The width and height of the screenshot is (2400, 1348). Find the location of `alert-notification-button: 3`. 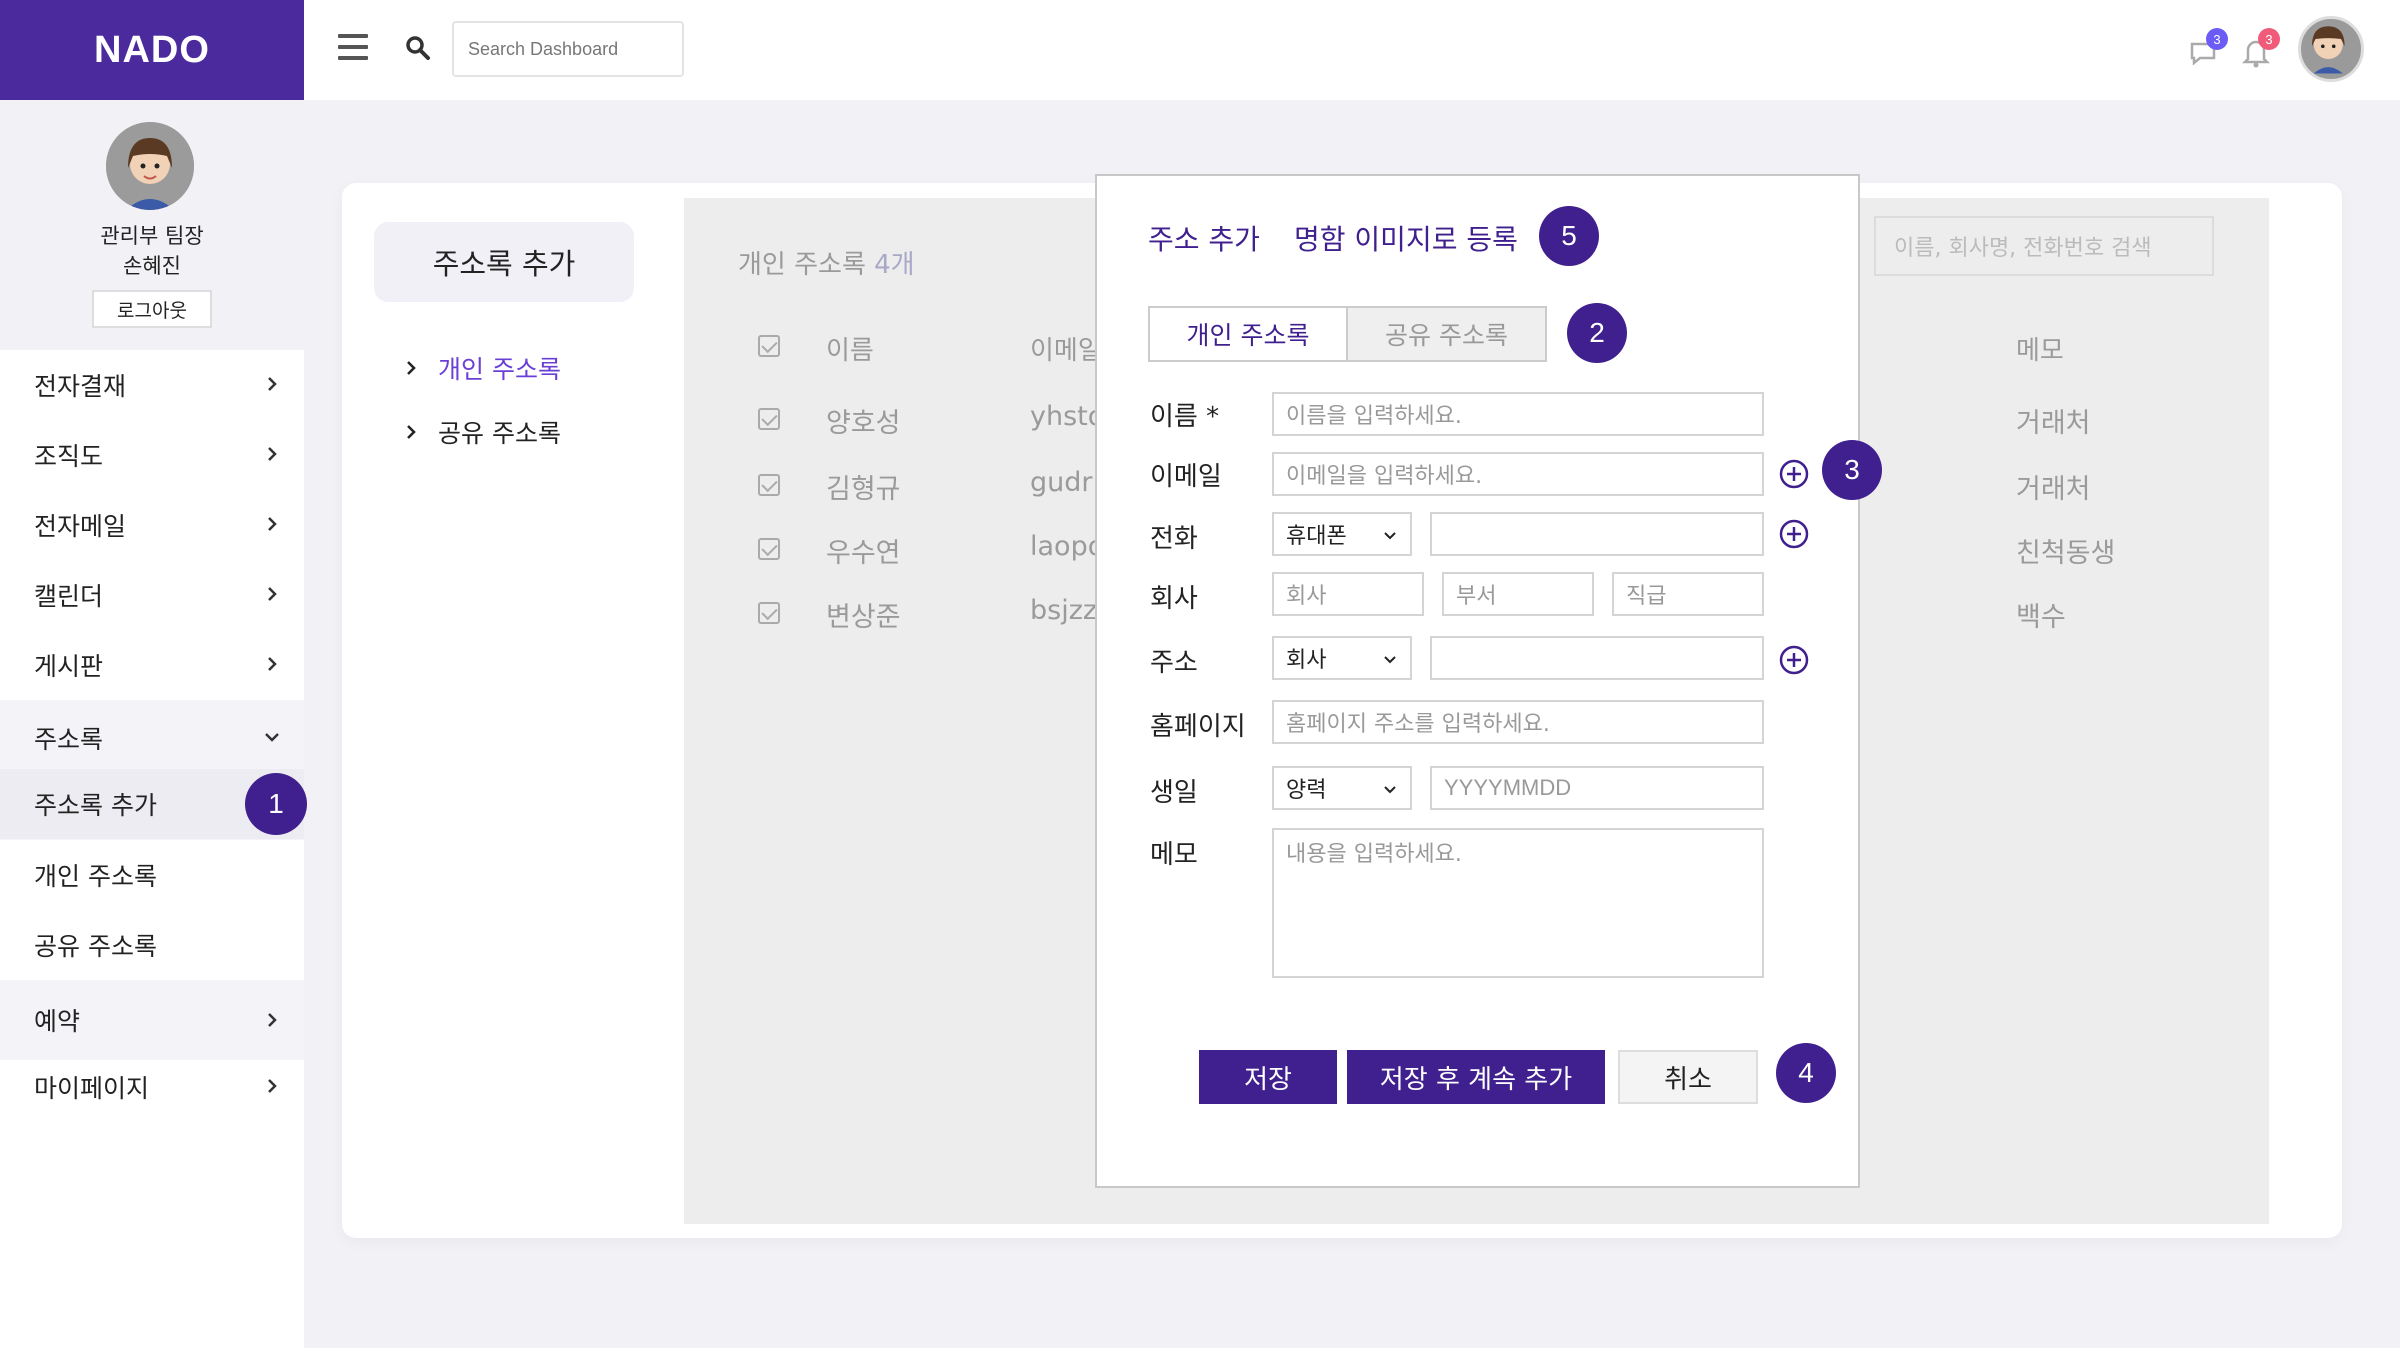

alert-notification-button: 3 is located at coordinates (2259, 49).